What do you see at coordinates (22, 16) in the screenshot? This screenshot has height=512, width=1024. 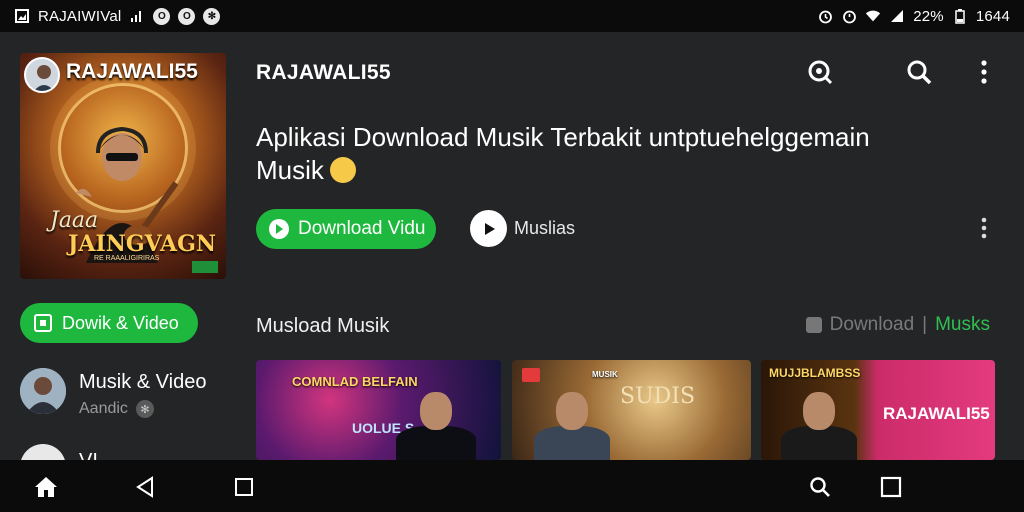 I see `gallery-icon` at bounding box center [22, 16].